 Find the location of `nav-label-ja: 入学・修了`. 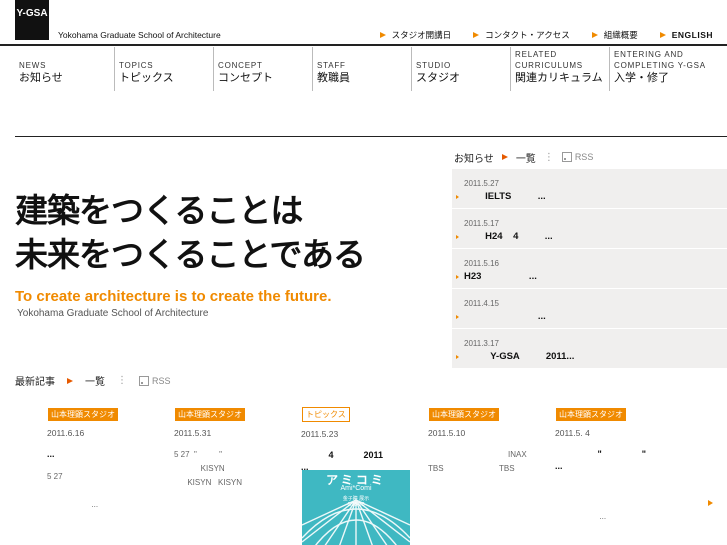

nav-label-ja: 入学・修了 is located at coordinates (641, 77).